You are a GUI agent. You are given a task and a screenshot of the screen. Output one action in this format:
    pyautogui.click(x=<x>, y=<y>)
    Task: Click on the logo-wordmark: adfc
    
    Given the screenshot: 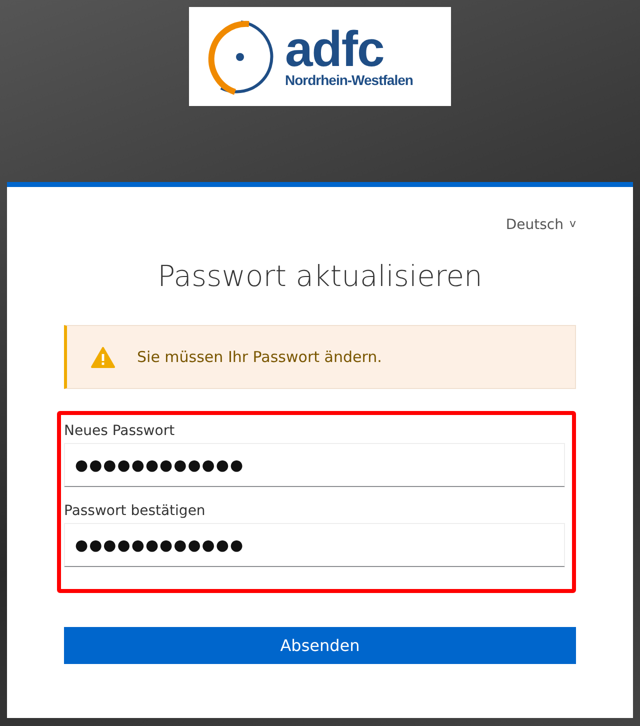 What is the action you would take?
    pyautogui.click(x=334, y=49)
    